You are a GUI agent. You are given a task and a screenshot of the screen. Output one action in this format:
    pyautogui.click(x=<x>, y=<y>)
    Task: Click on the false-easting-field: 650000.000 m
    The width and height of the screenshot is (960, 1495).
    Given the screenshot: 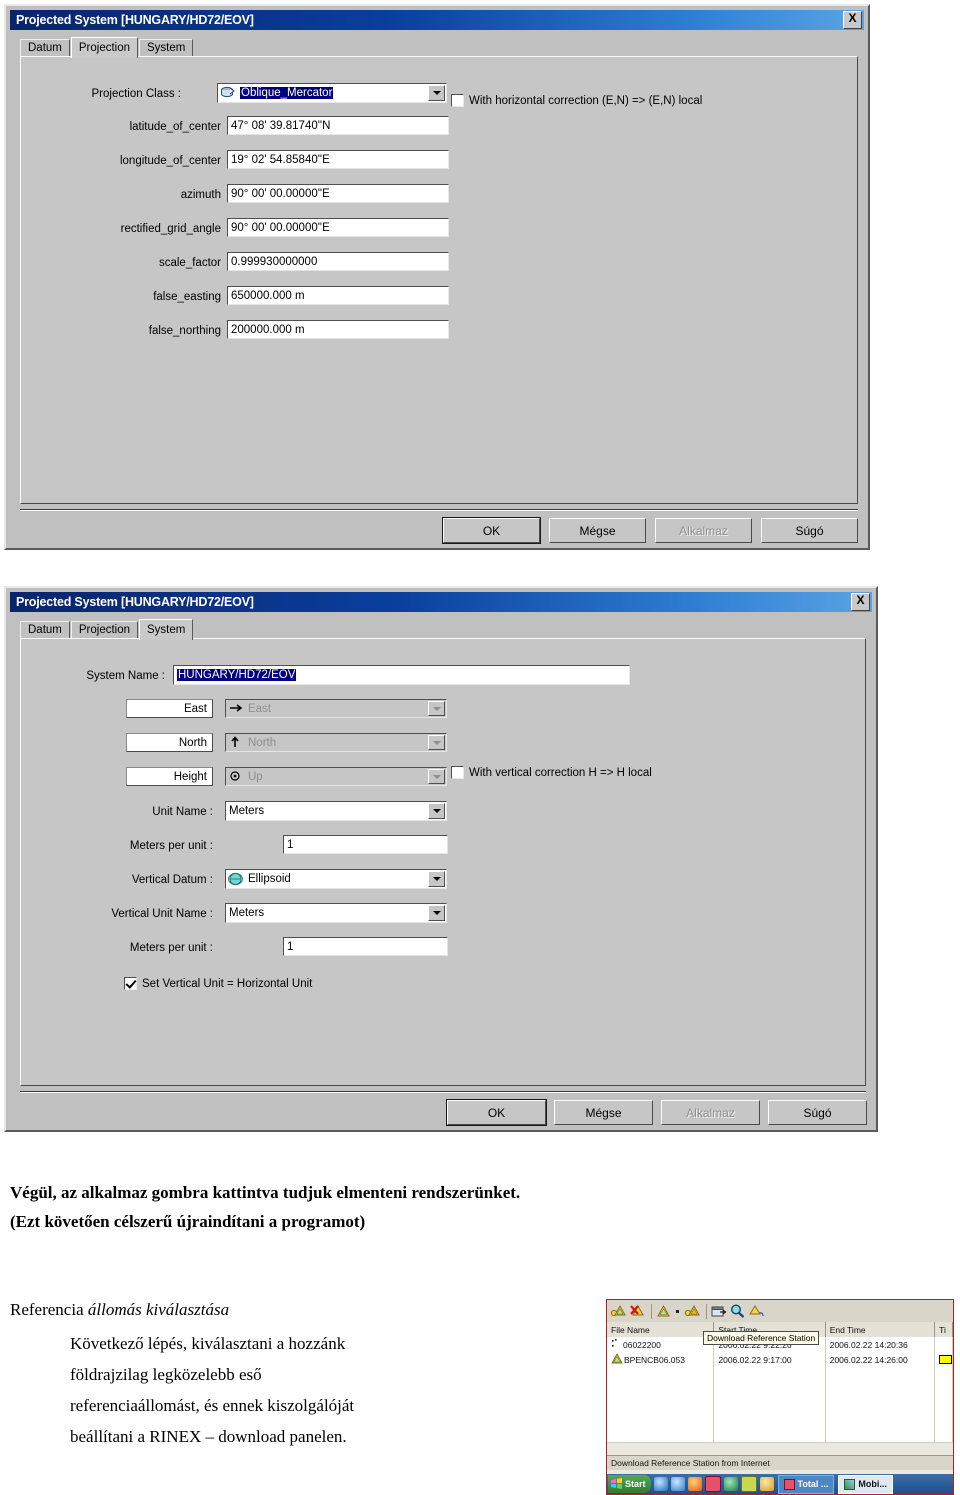 What is the action you would take?
    pyautogui.click(x=338, y=295)
    